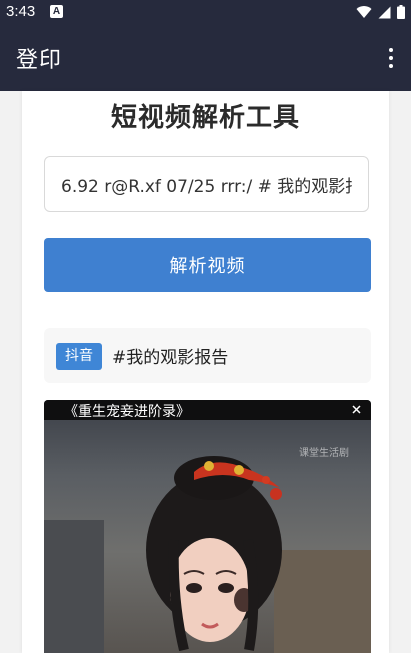  Describe the element at coordinates (324, 453) in the screenshot. I see `video-watermark: 课堂生活剧` at that location.